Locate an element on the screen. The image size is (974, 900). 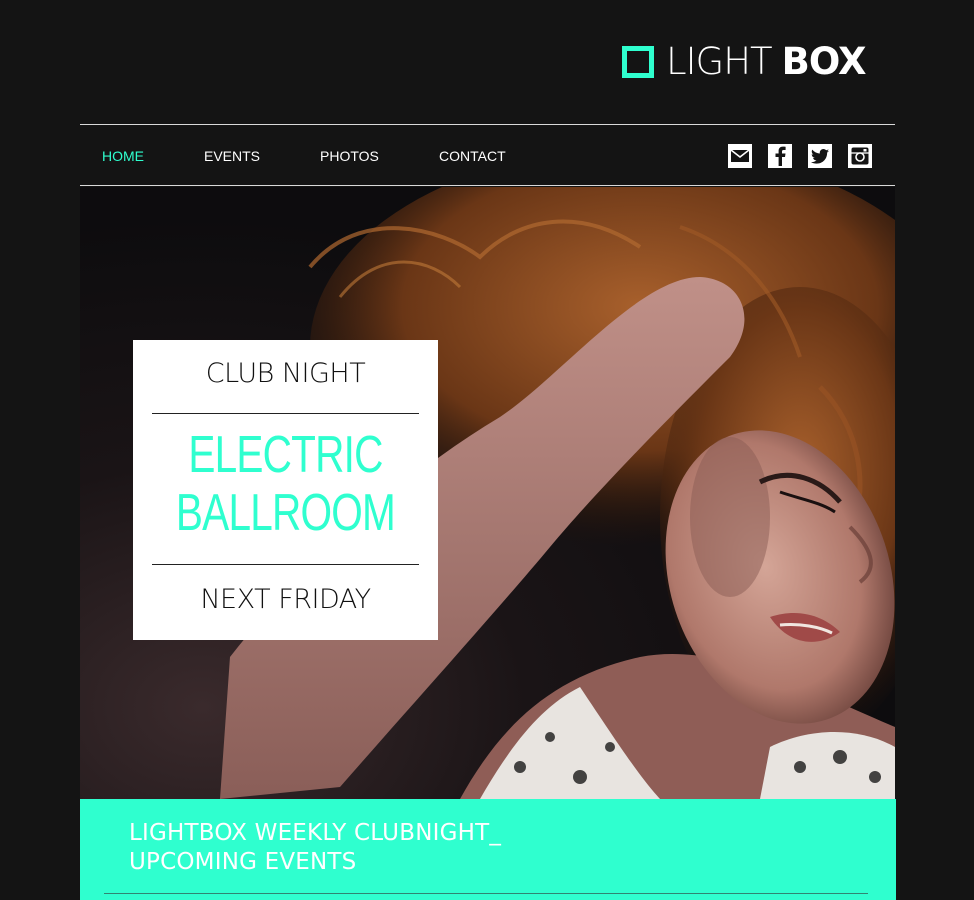
promo-date: NEXT FRIDAY is located at coordinates (285, 599).